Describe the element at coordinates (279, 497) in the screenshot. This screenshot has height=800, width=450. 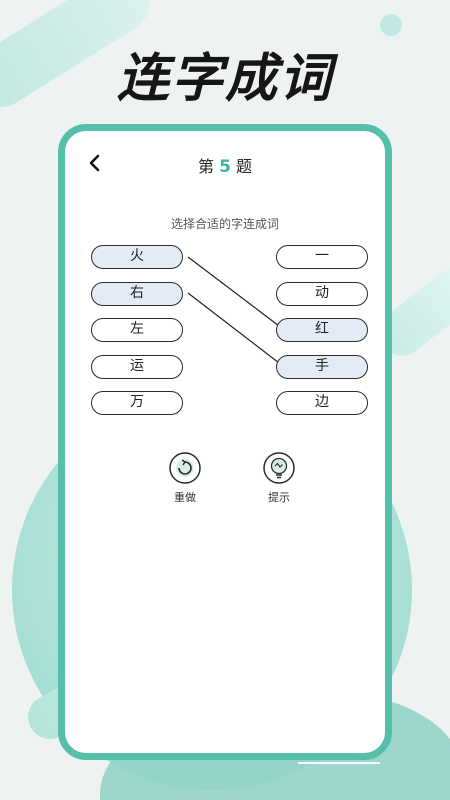
I see `hint-label: 提示` at that location.